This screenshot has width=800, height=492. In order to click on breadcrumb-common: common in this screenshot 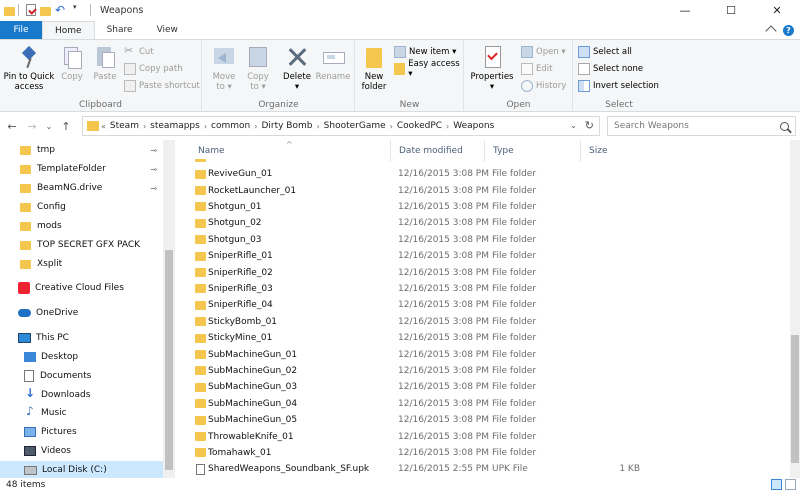, I will do `click(230, 126)`.